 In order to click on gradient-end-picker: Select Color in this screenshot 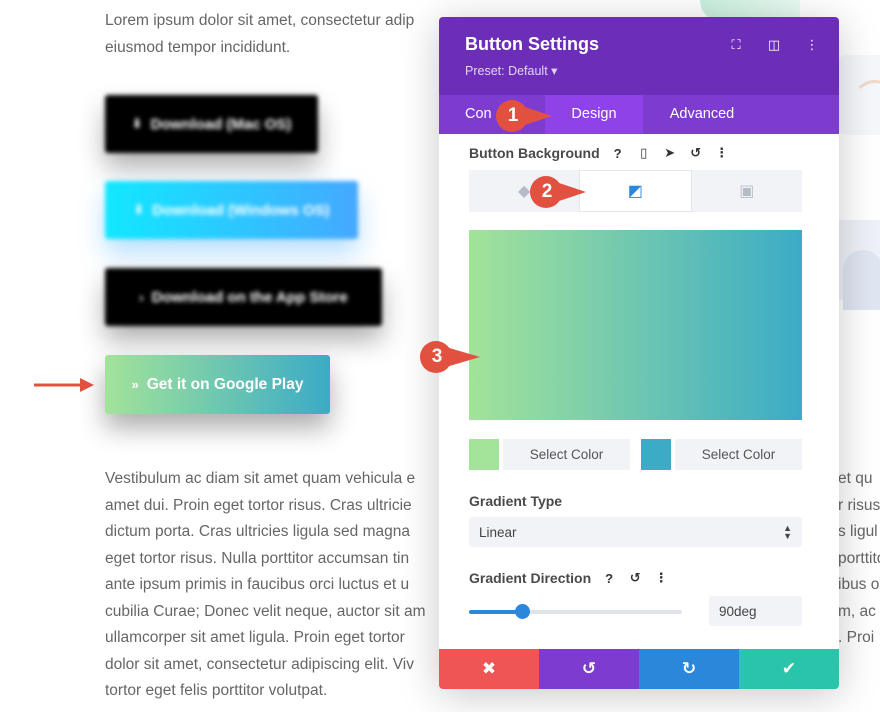, I will do `click(721, 454)`.